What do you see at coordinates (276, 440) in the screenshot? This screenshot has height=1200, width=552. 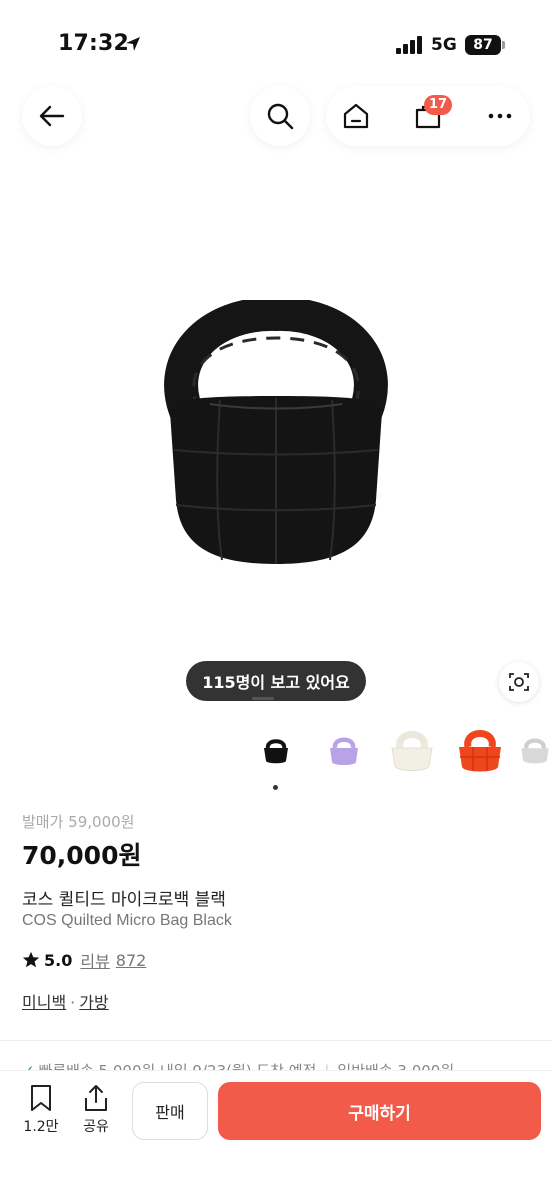 I see `product-image` at bounding box center [276, 440].